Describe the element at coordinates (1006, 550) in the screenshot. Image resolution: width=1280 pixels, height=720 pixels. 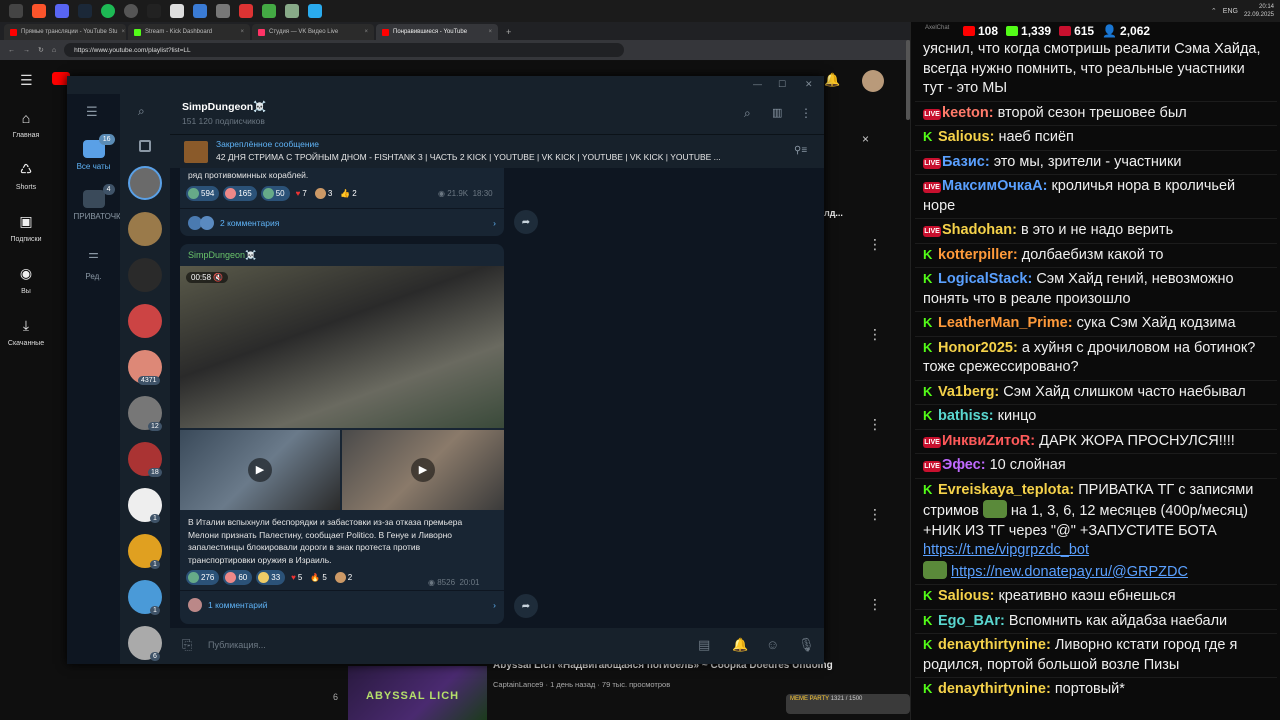
I see `chat-link: https://t.me/vipgrpzdc_bot` at that location.